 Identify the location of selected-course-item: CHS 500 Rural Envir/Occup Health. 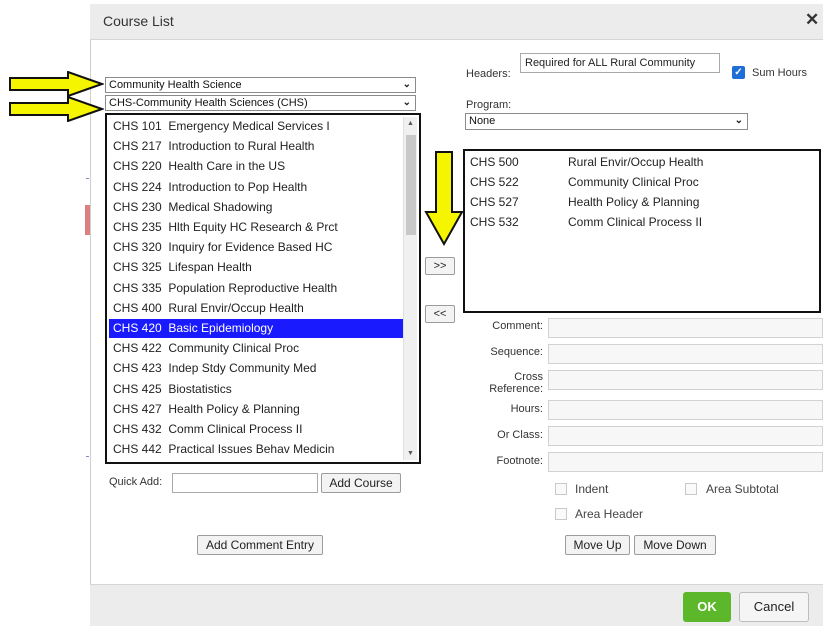
(586, 162).